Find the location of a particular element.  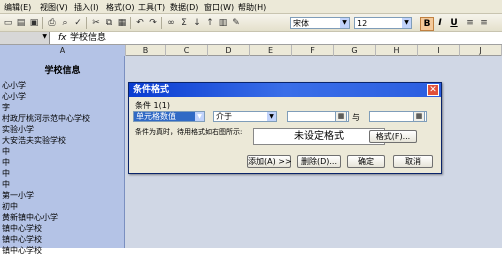

column-header-i: I is located at coordinates (439, 50).